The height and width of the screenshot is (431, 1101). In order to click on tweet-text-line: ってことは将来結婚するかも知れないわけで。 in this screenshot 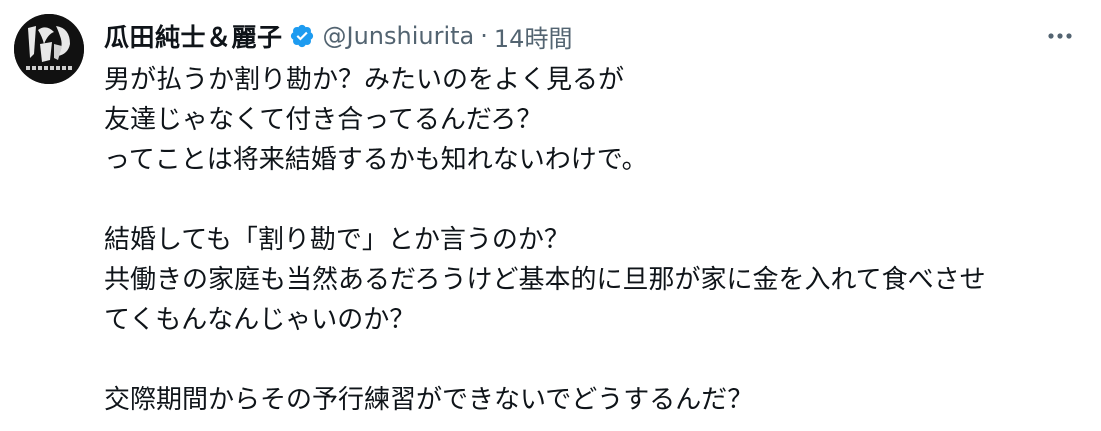, I will do `click(376, 160)`.